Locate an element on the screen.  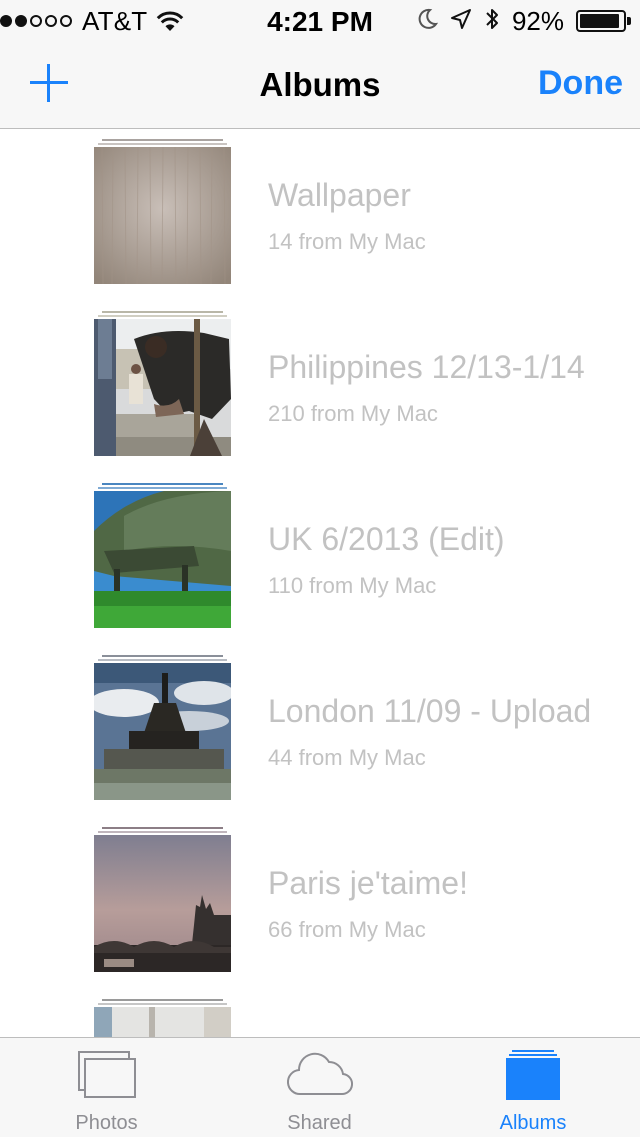
battery-nub is located at coordinates (629, 21).